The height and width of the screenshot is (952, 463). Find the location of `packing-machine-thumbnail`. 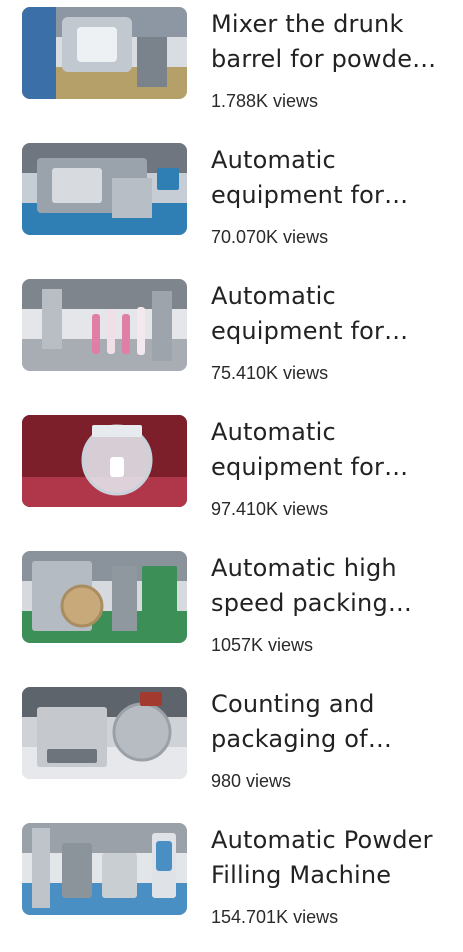

packing-machine-thumbnail is located at coordinates (104, 597).